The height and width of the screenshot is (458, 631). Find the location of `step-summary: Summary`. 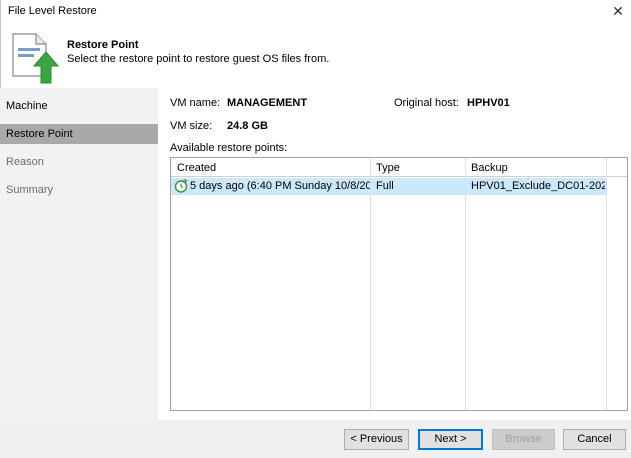

step-summary: Summary is located at coordinates (30, 190).